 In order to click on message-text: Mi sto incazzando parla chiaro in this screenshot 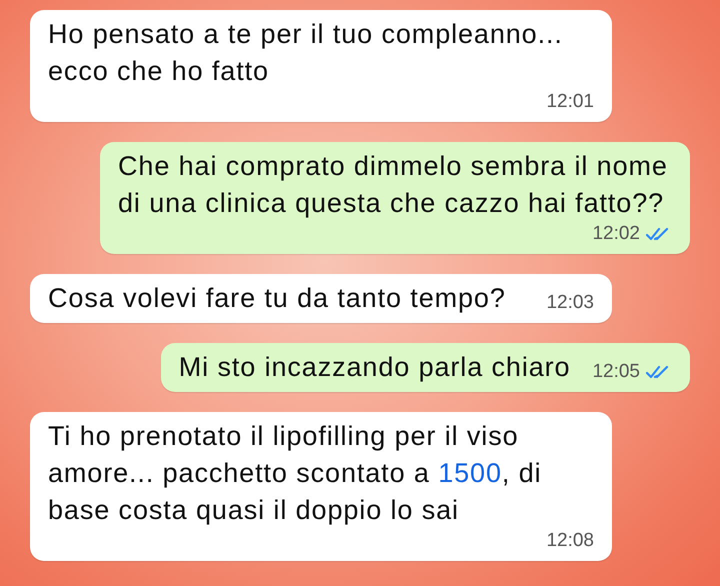, I will do `click(374, 367)`.